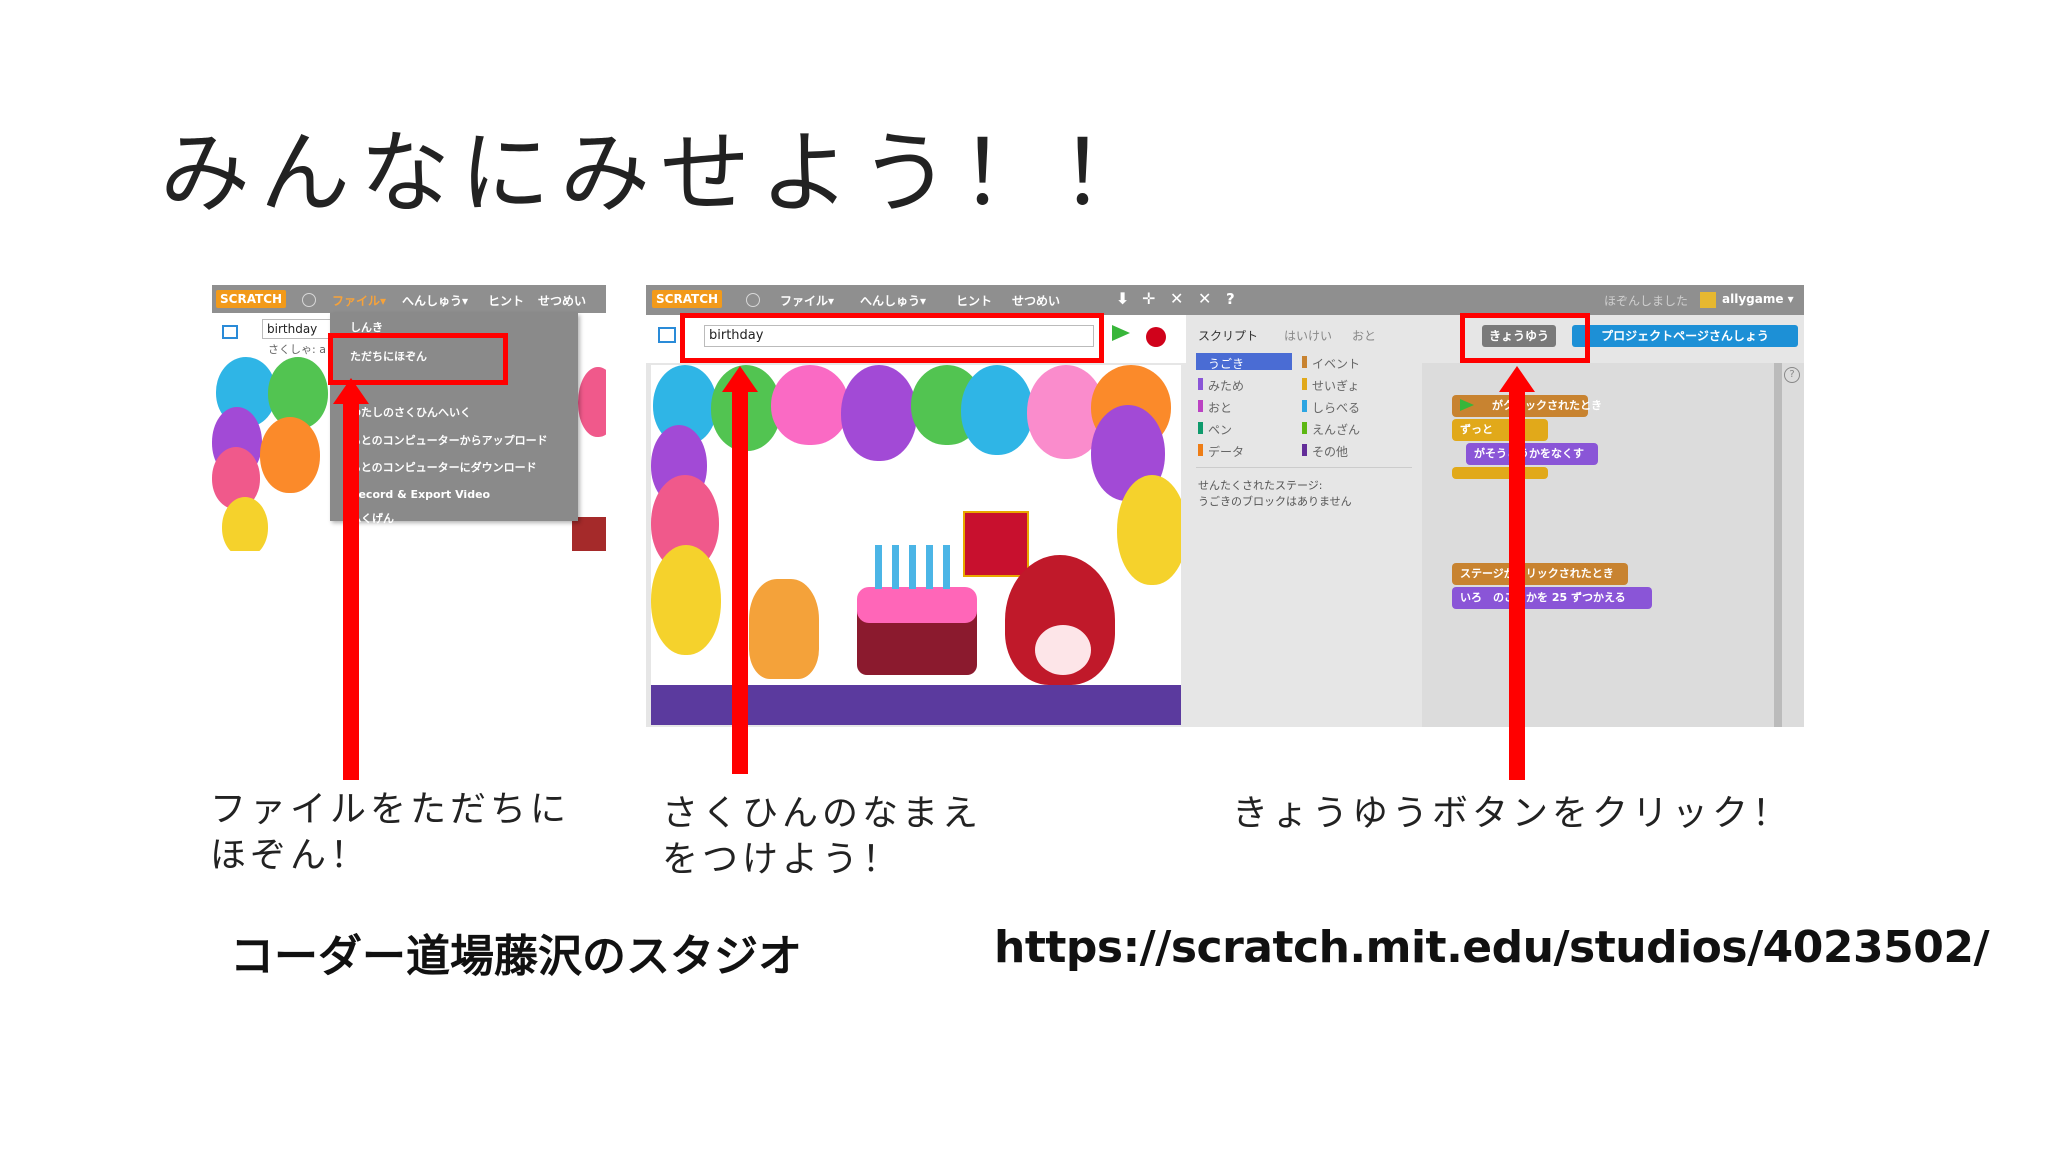 This screenshot has width=2048, height=1152. I want to click on block-when-stage-clicked: ステージがクリックされたとき, so click(1540, 574).